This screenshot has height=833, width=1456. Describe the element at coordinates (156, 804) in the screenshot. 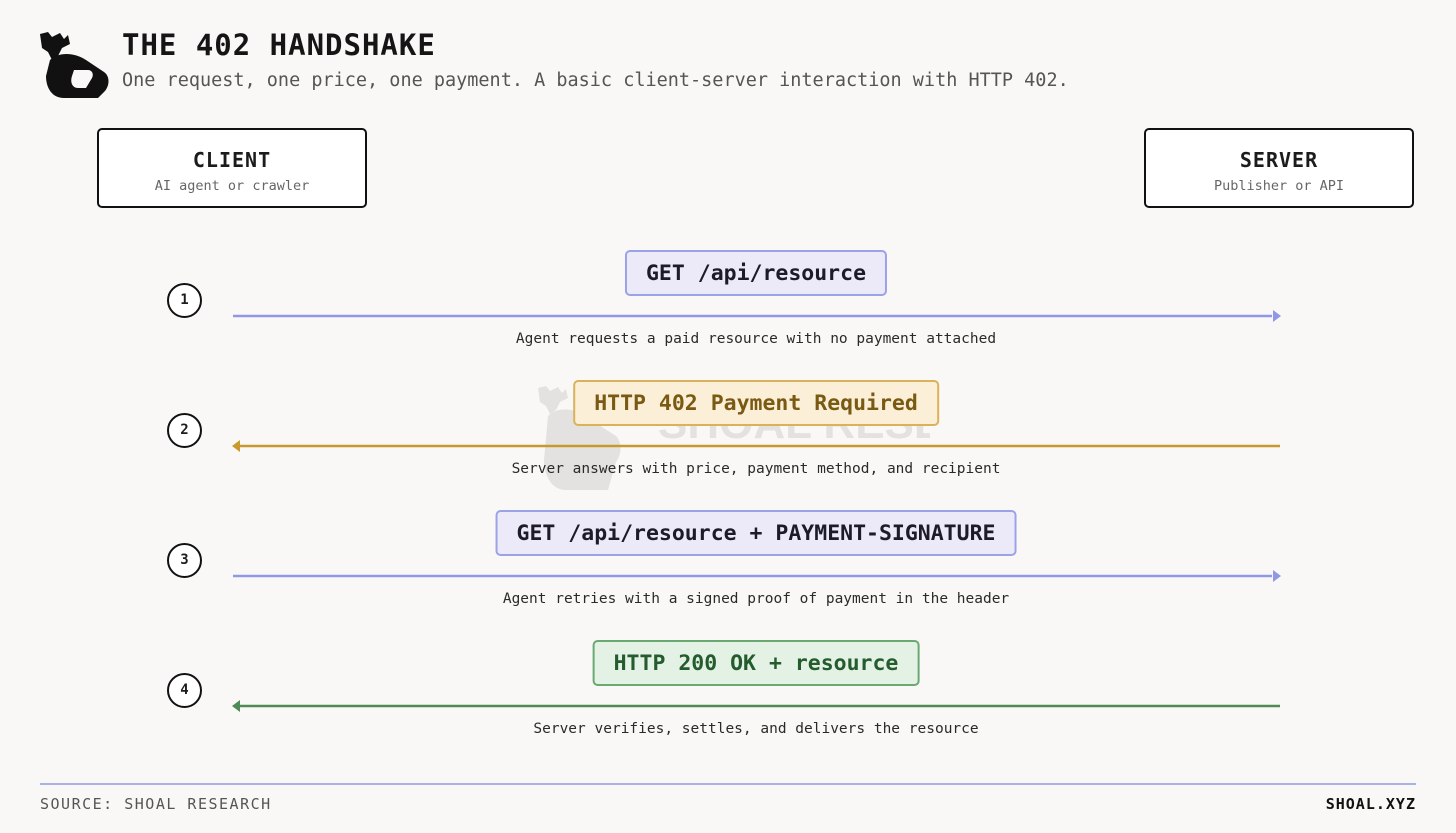

I see `source-label: SOURCE: SHOAL RESEARCH` at that location.